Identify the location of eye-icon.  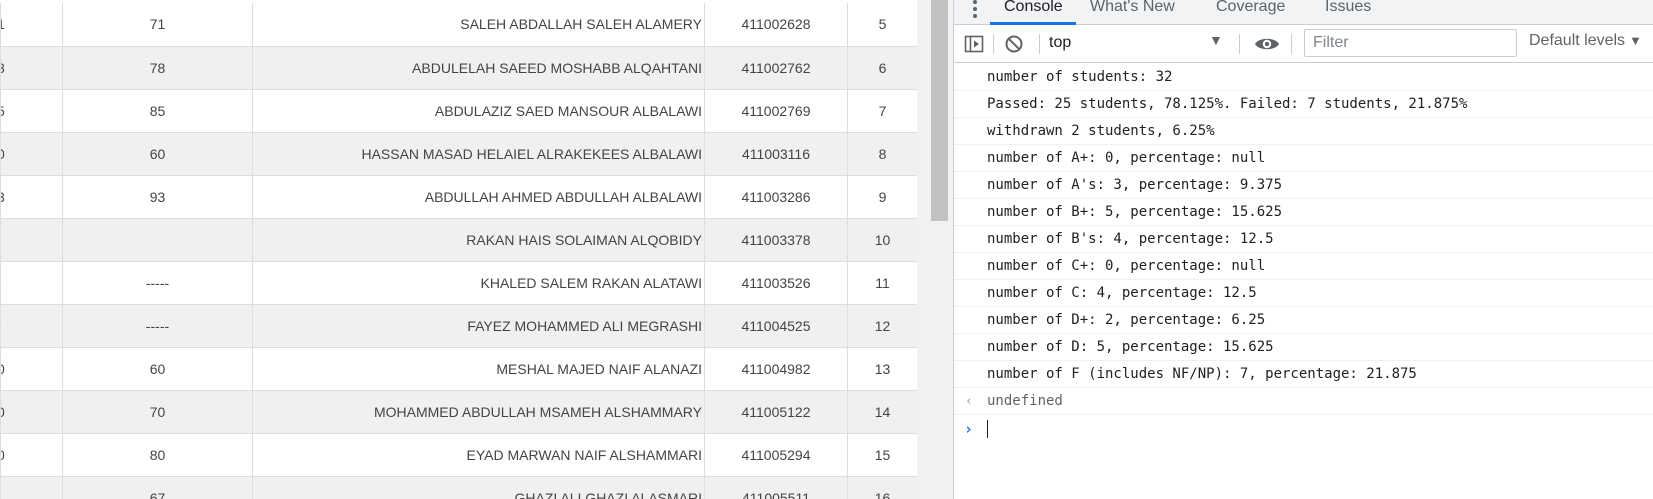
(1267, 44).